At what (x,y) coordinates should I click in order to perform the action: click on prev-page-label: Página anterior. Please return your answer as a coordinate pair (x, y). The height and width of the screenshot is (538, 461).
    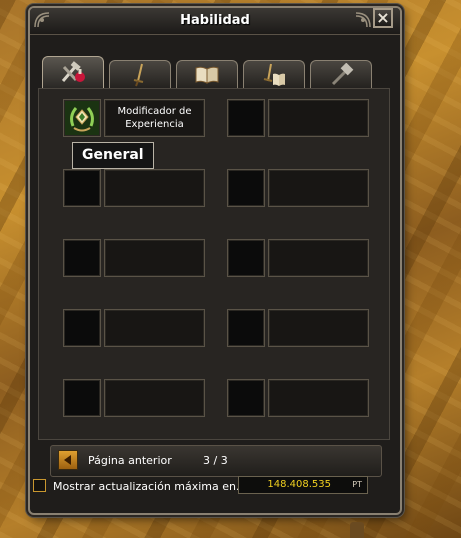
    Looking at the image, I should click on (130, 460).